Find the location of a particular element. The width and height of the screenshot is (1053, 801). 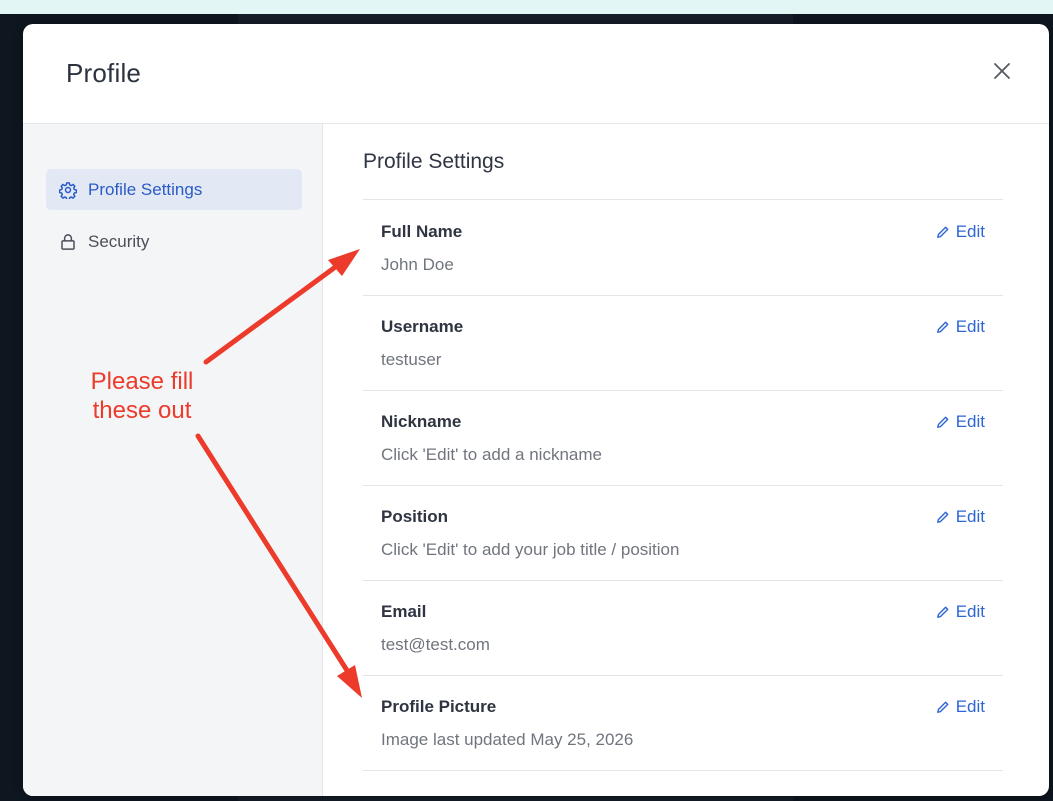

close-icon is located at coordinates (1002, 71).